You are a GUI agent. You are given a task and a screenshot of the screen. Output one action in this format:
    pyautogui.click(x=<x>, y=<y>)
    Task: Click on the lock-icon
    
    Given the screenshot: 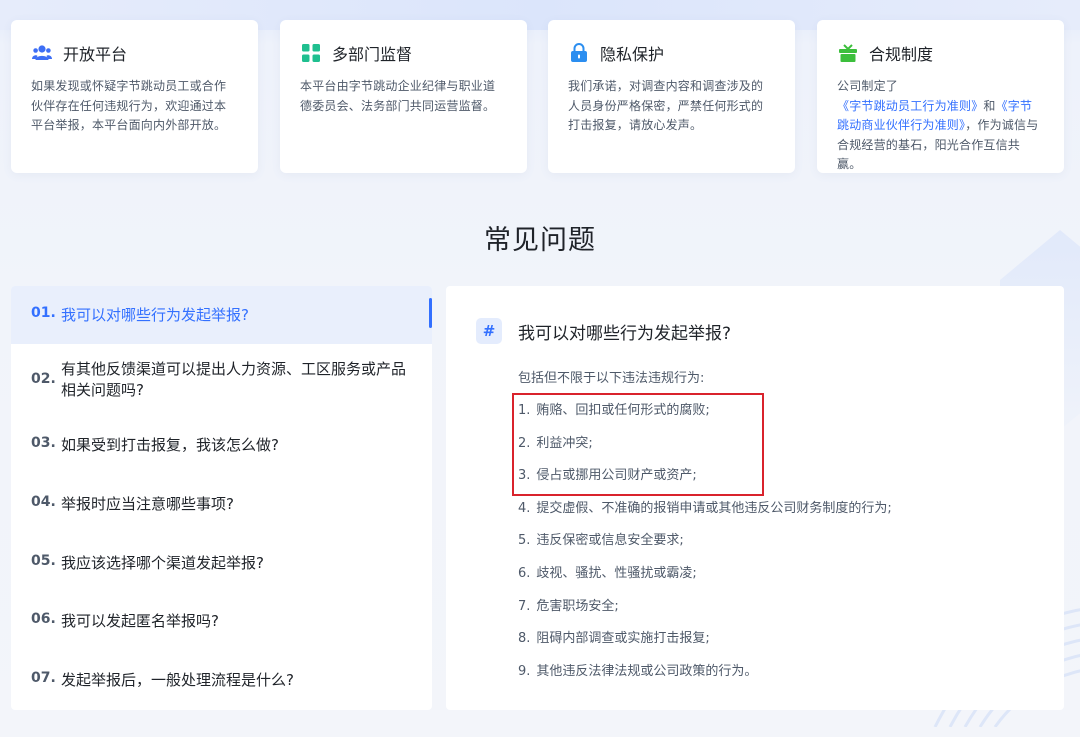 What is the action you would take?
    pyautogui.click(x=579, y=53)
    